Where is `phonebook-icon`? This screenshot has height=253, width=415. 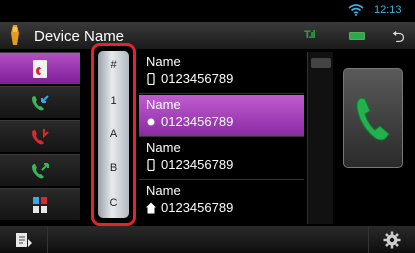 phonebook-icon is located at coordinates (40, 68).